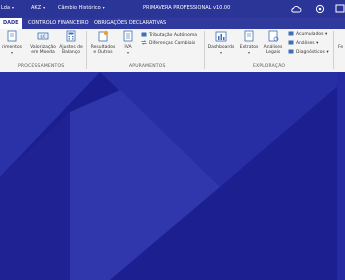 The height and width of the screenshot is (280, 345). What do you see at coordinates (71, 36) in the screenshot?
I see `calculator-icon` at bounding box center [71, 36].